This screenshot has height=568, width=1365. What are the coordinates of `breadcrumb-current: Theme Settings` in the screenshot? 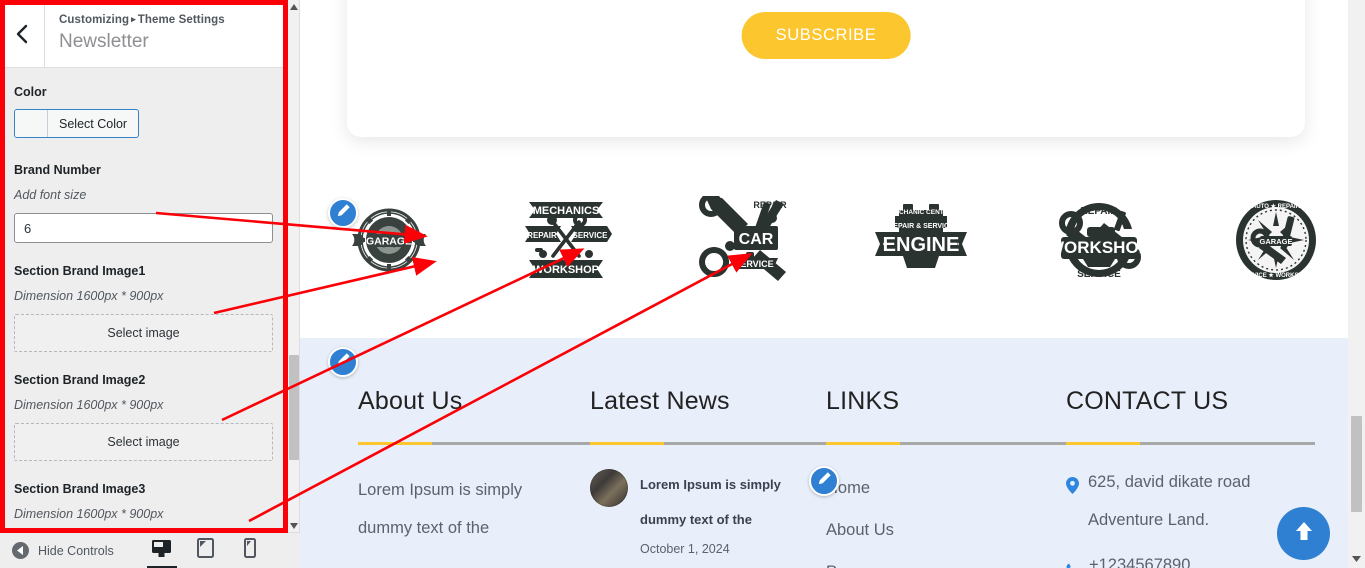 It's located at (181, 20).